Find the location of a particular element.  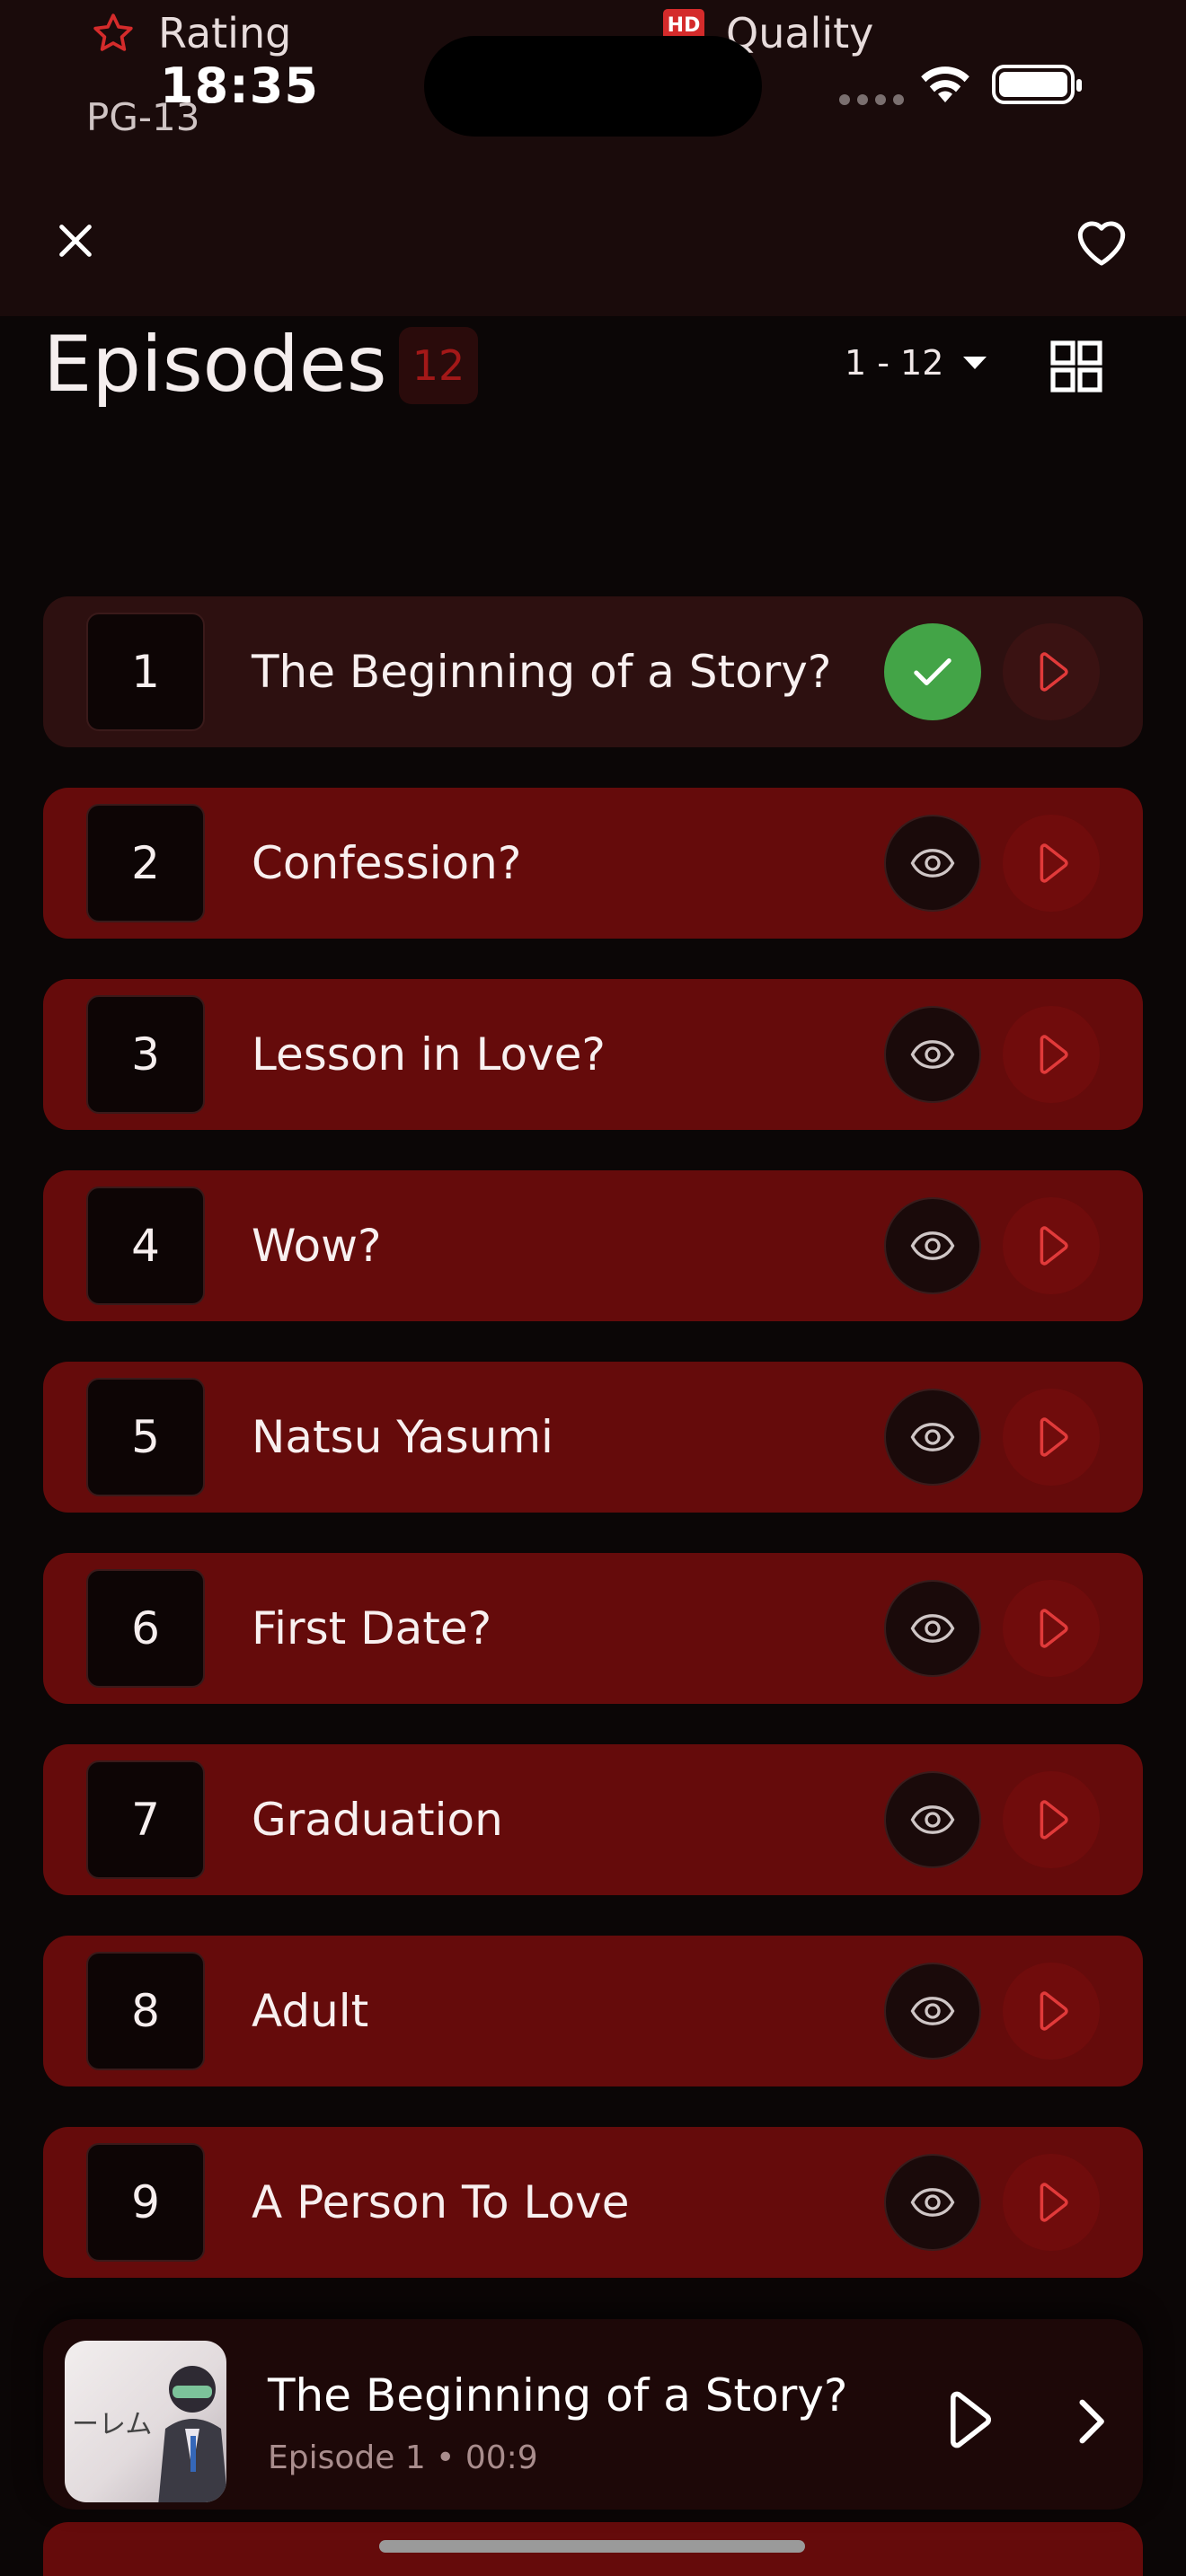

episodes-title: Episodes is located at coordinates (215, 365).